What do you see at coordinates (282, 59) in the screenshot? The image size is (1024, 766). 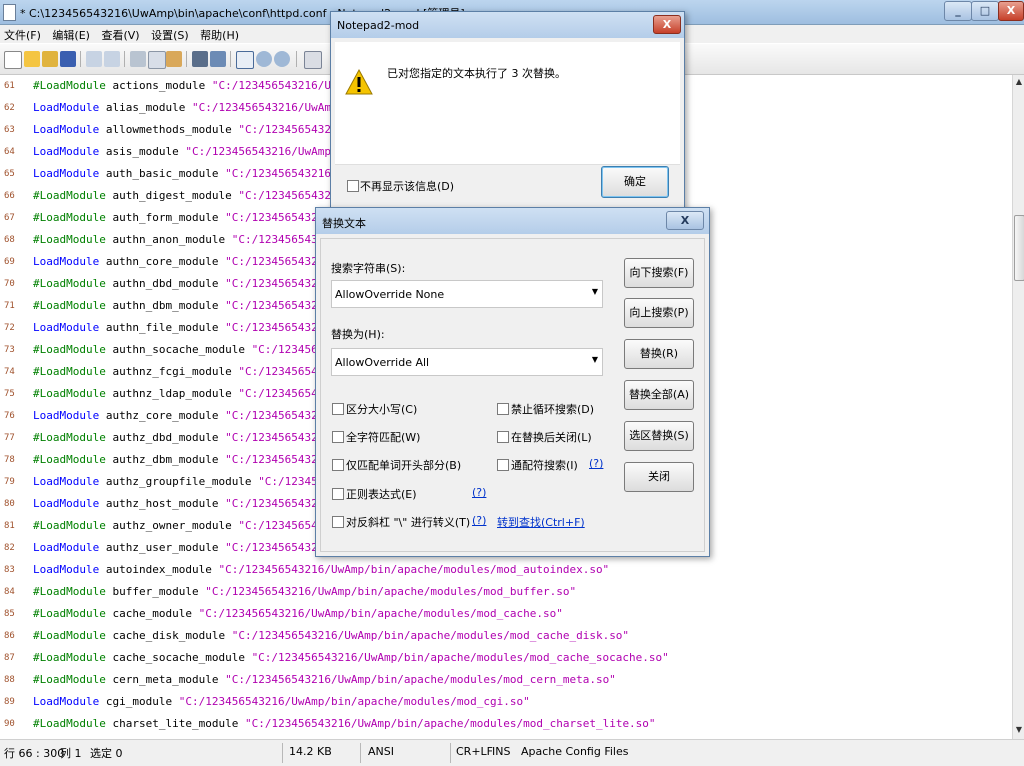 I see `zoom-out-icon` at bounding box center [282, 59].